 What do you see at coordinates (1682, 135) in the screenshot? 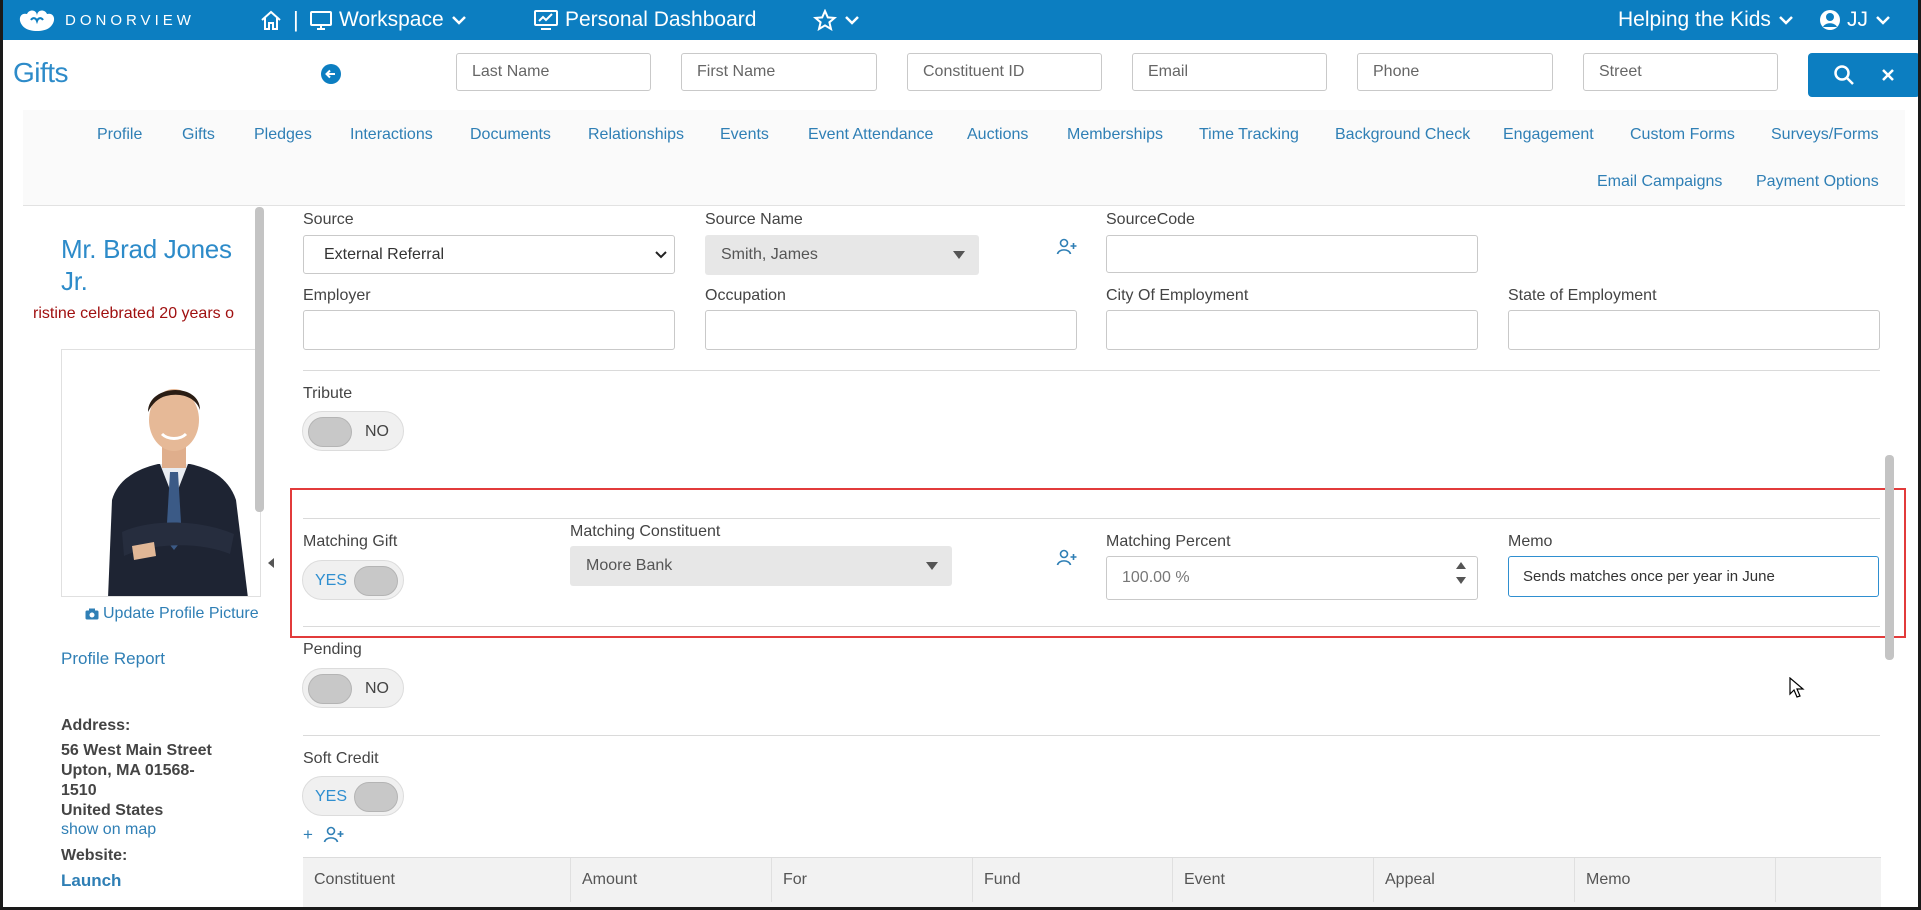
I see `tab-custom-forms: Custom Forms` at bounding box center [1682, 135].